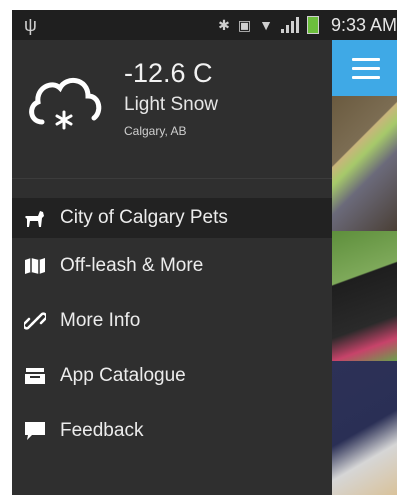 The width and height of the screenshot is (397, 495). What do you see at coordinates (35, 431) in the screenshot?
I see `chat-bubble-icon` at bounding box center [35, 431].